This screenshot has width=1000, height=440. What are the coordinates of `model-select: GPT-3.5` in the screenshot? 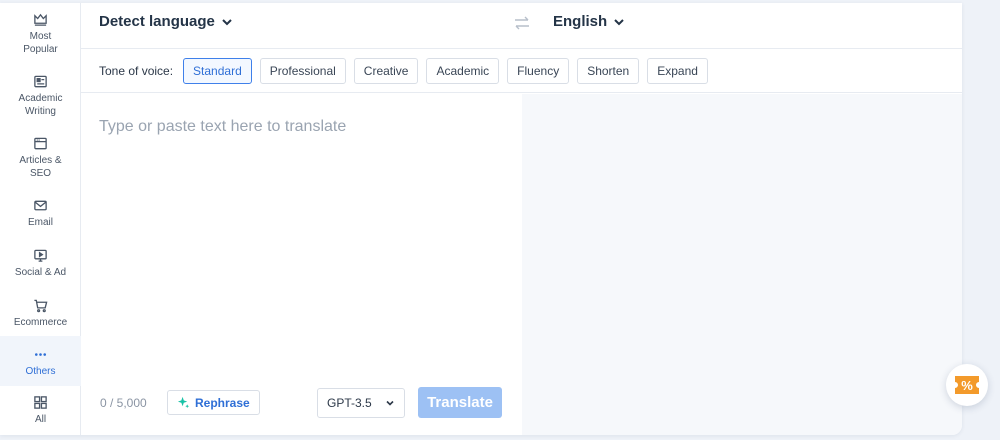 It's located at (361, 403).